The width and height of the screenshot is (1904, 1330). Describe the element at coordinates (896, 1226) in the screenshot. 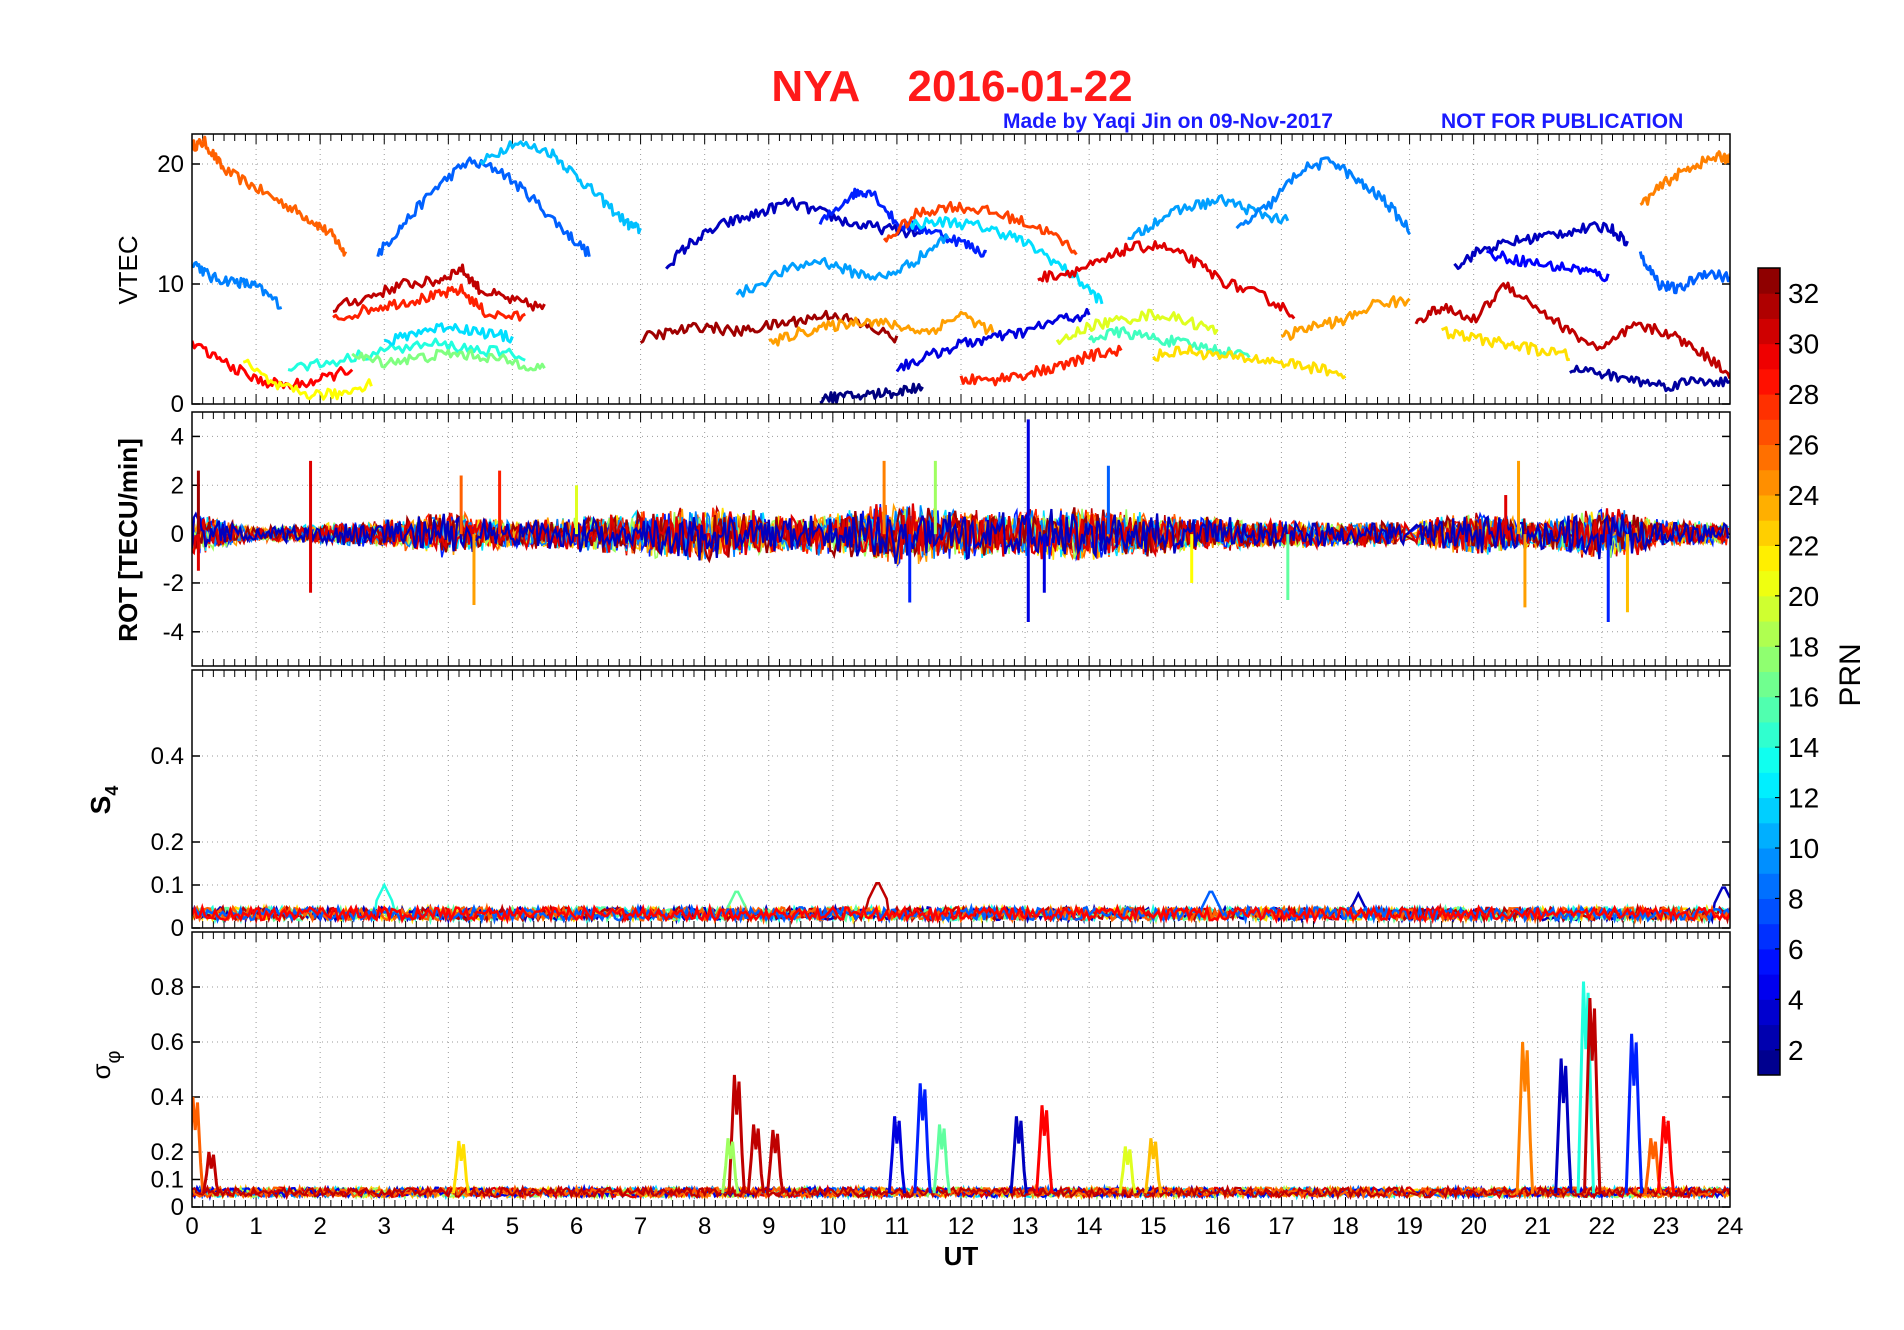

I see `x-tick-label: 11` at that location.